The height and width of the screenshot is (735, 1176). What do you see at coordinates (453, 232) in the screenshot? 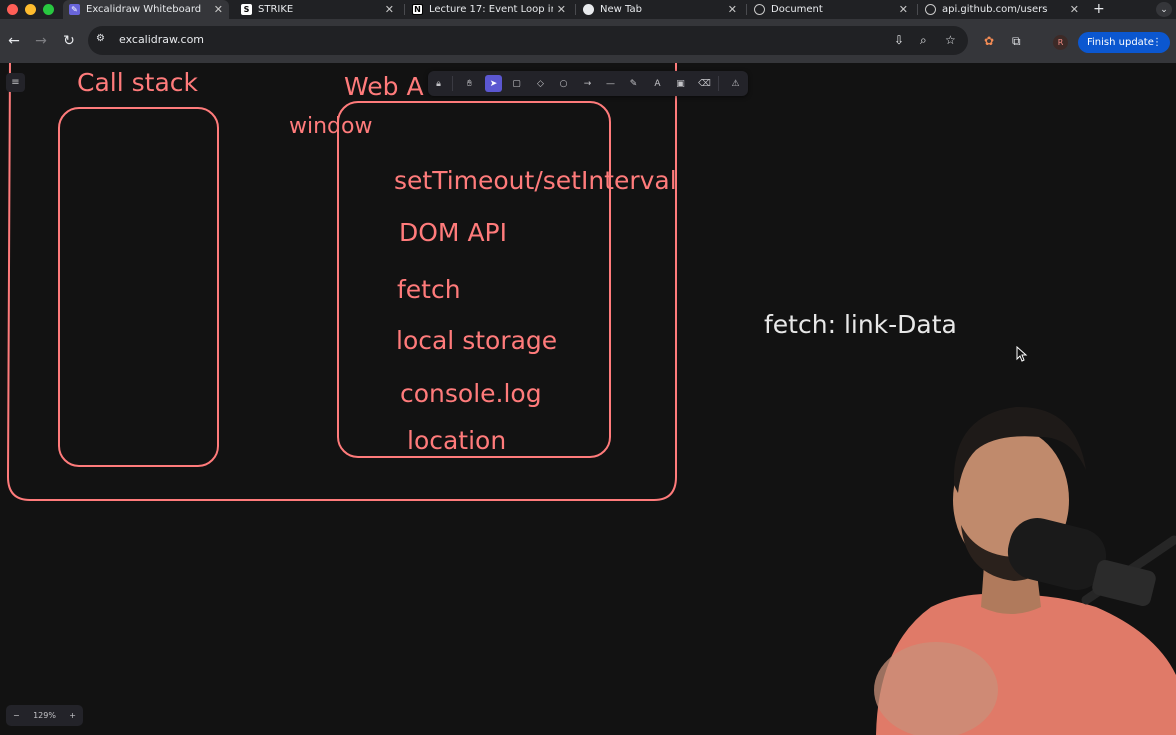
I see `dom-api-label: DOM API` at bounding box center [453, 232].